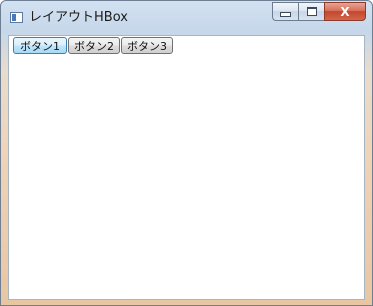 Image resolution: width=373 pixels, height=306 pixels. Describe the element at coordinates (147, 45) in the screenshot. I see `button-3: ボタン3` at that location.